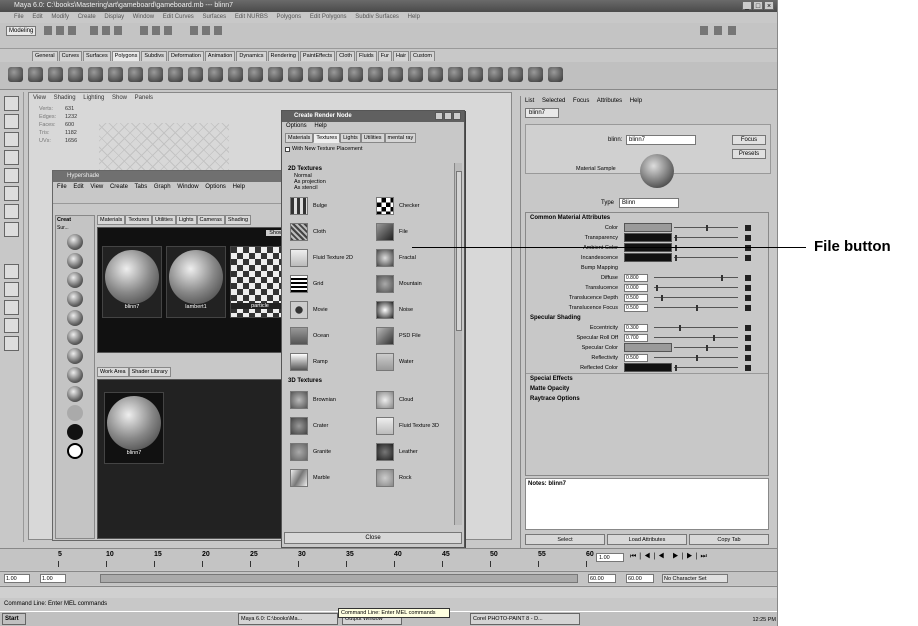 This screenshot has width=918, height=626. Describe the element at coordinates (195, 74) in the screenshot. I see `poly-bevel-icon` at that location.